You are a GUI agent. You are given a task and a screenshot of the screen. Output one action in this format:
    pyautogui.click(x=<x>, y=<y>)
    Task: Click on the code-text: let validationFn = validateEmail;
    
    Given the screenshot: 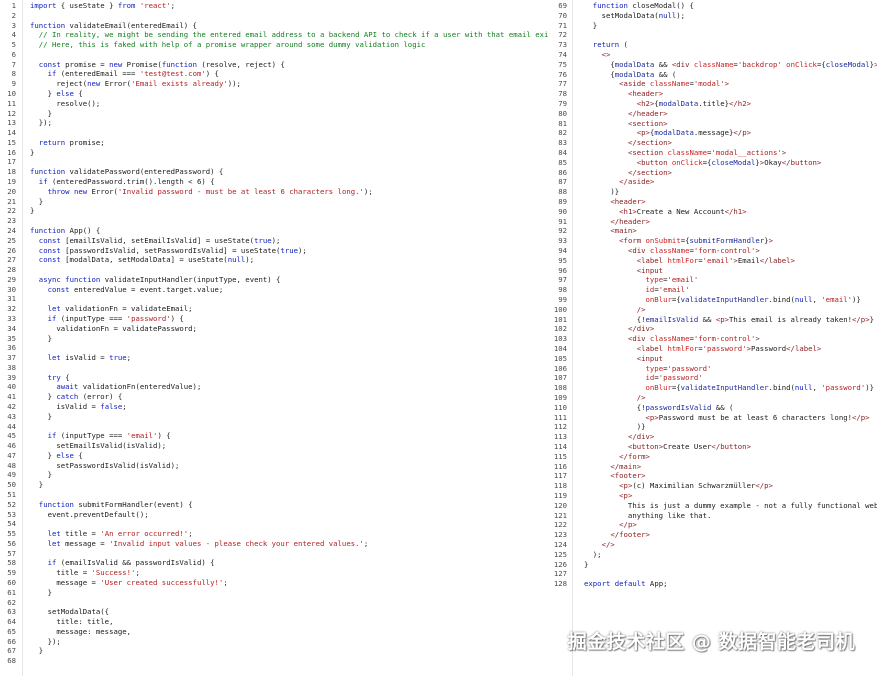 What is the action you would take?
    pyautogui.click(x=111, y=309)
    